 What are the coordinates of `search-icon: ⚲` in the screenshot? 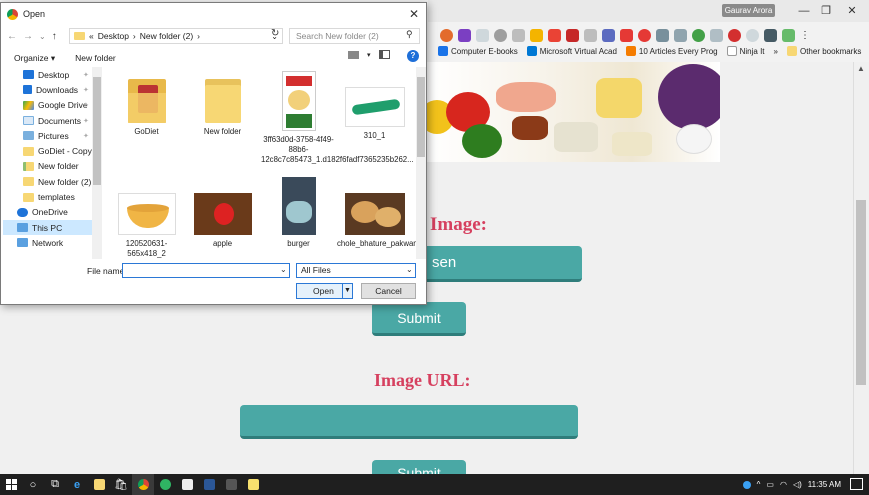 It's located at (409, 34).